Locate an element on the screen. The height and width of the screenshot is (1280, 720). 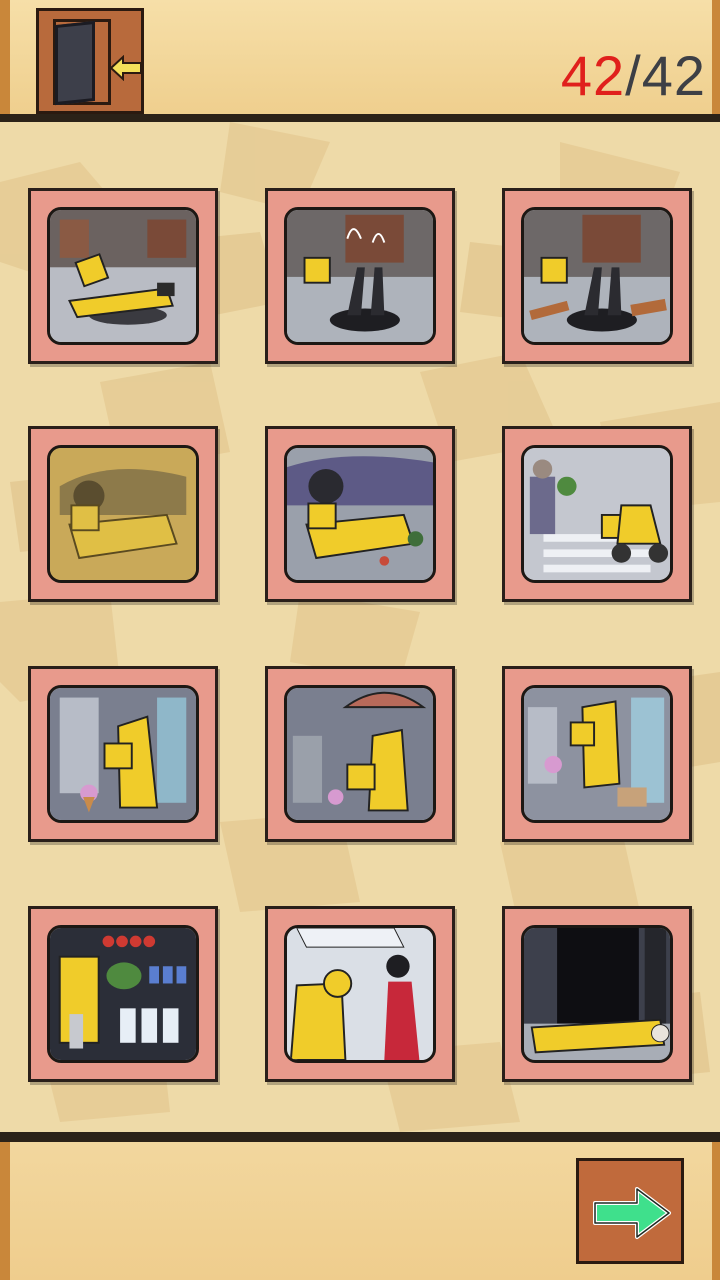
back-arrow-icon is located at coordinates (125, 68).